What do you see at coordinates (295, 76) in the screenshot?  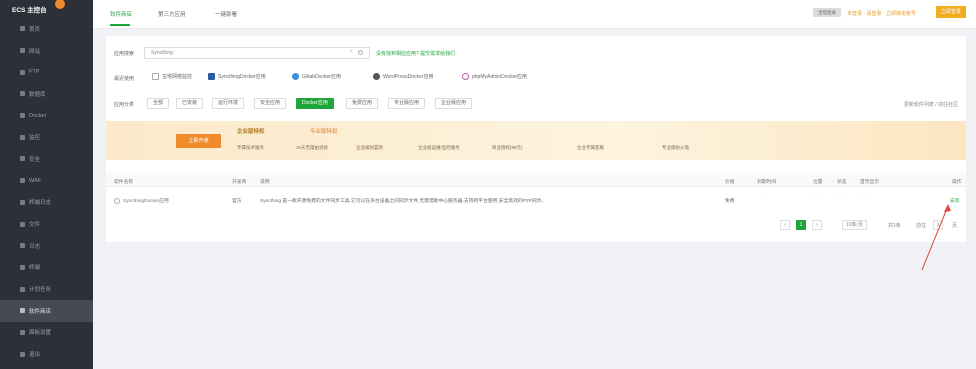 I see `gitlab-icon` at bounding box center [295, 76].